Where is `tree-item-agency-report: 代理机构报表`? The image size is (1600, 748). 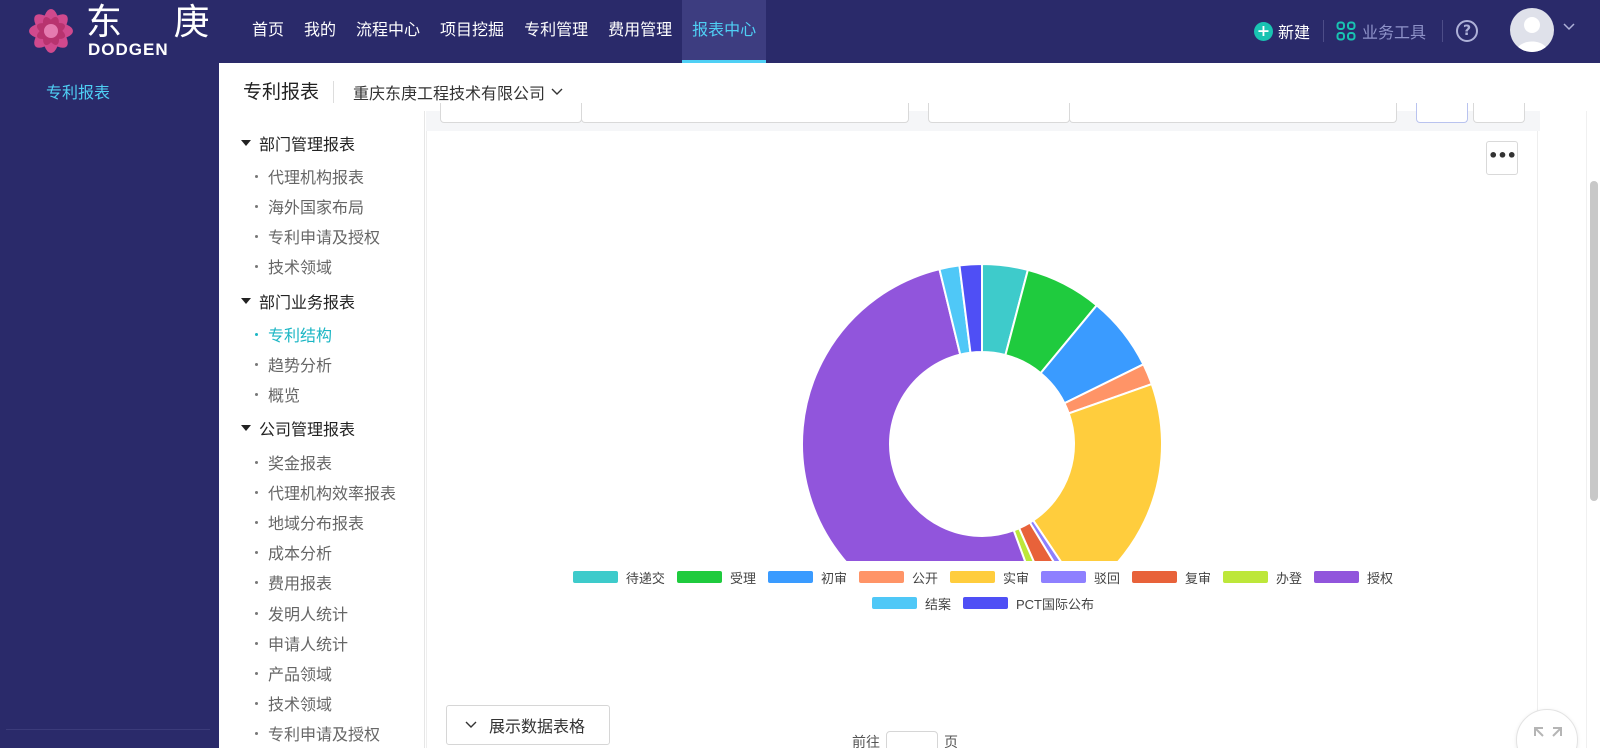 tree-item-agency-report: 代理机构报表 is located at coordinates (309, 176).